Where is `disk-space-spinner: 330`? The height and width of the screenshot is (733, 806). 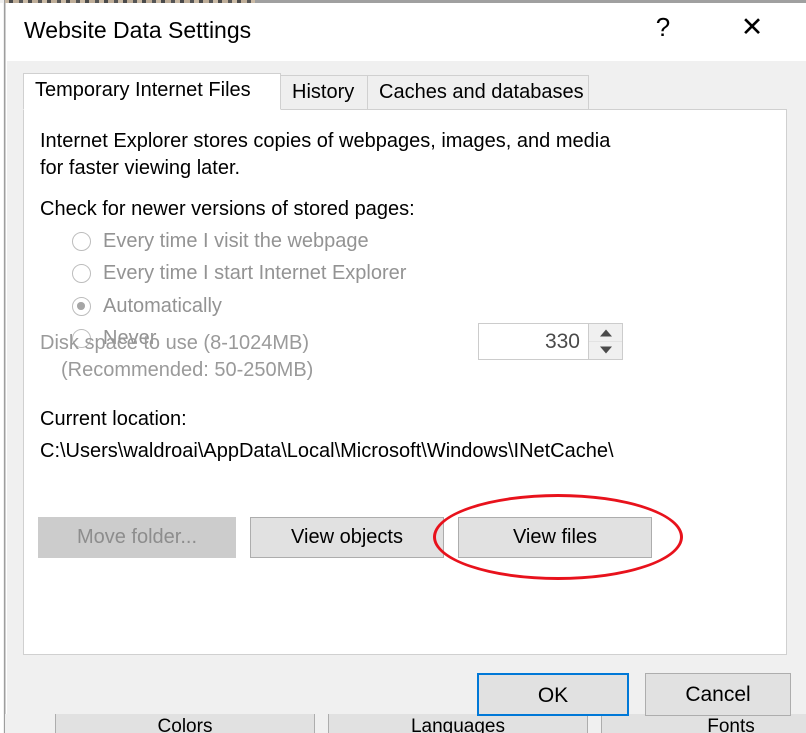 disk-space-spinner: 330 is located at coordinates (550, 341).